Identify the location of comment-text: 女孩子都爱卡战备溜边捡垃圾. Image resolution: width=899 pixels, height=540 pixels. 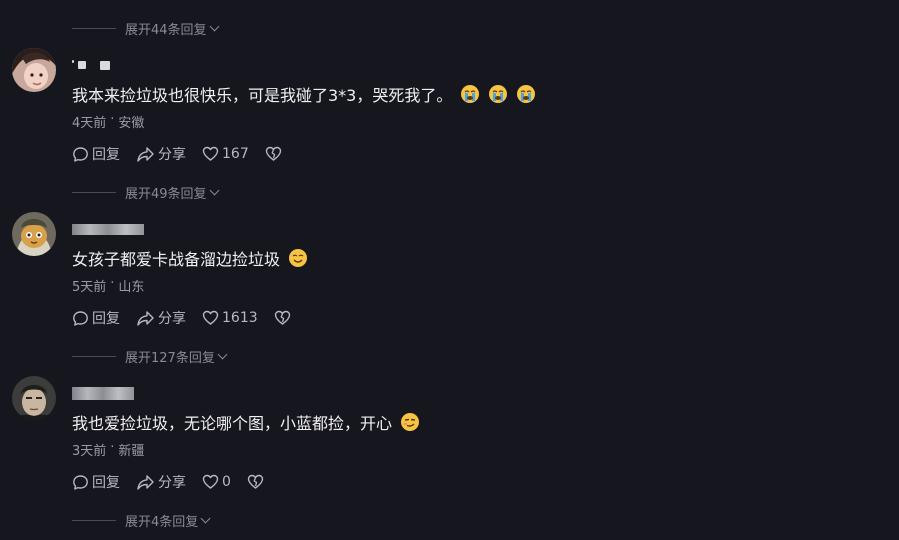
(176, 259).